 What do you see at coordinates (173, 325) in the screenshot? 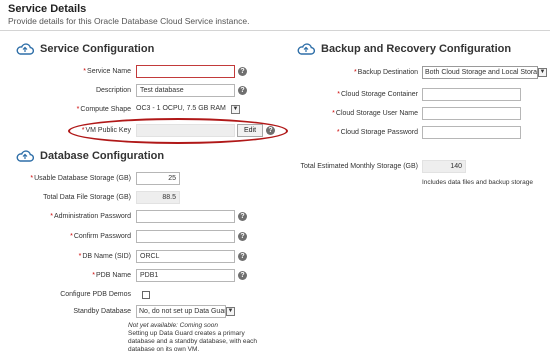
I see `note-line: Not yet available: Coming soon` at bounding box center [173, 325].